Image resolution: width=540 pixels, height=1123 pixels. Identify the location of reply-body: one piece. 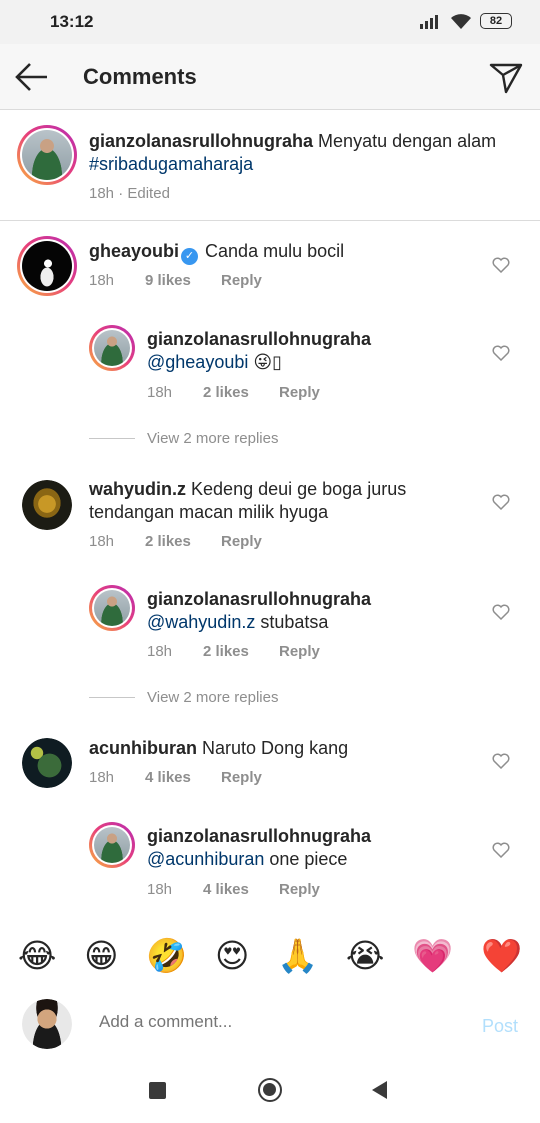
(308, 859).